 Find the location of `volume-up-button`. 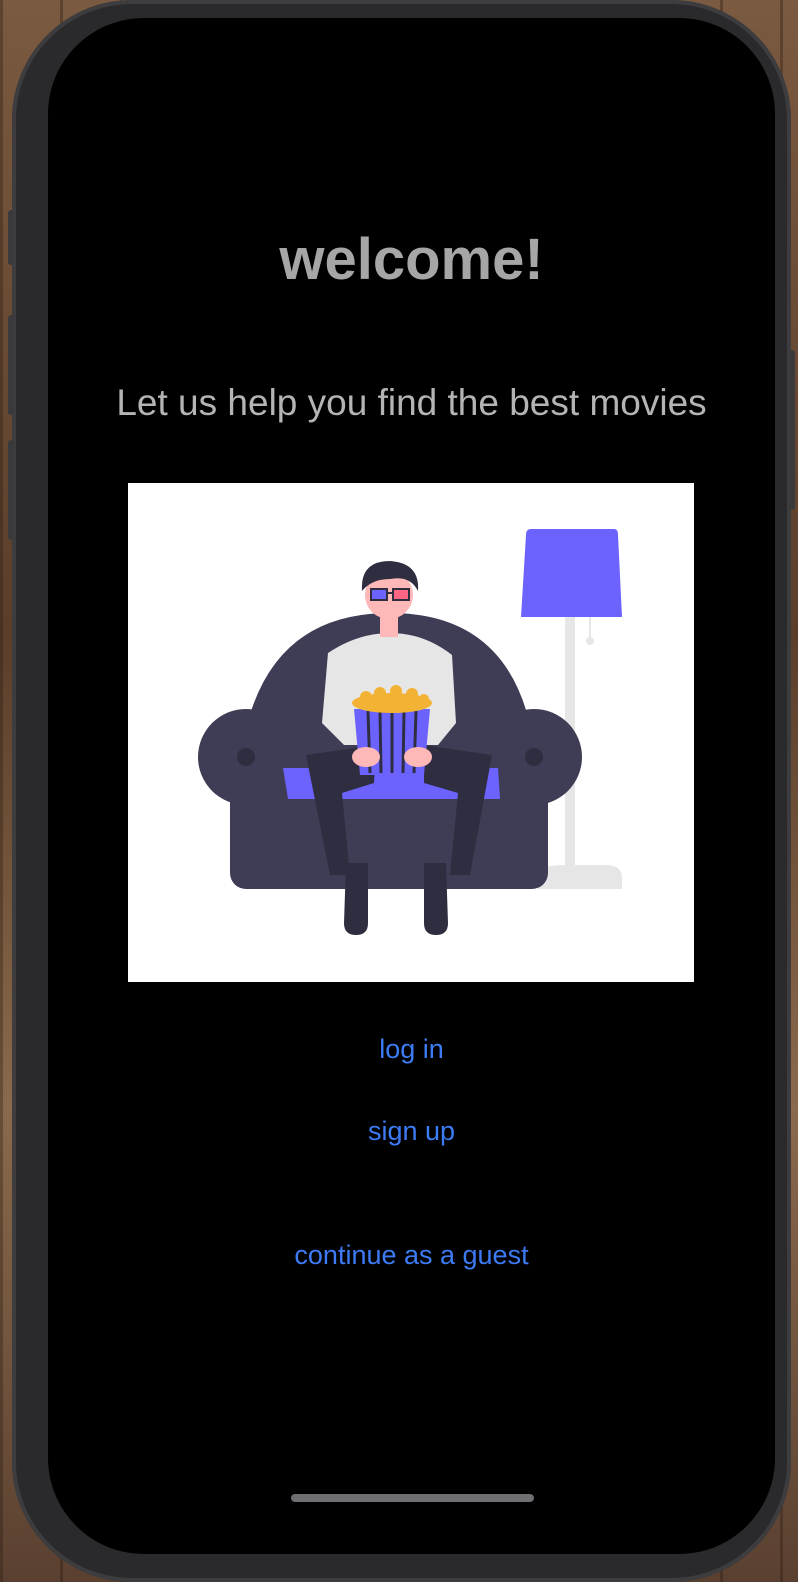

volume-up-button is located at coordinates (11, 365).